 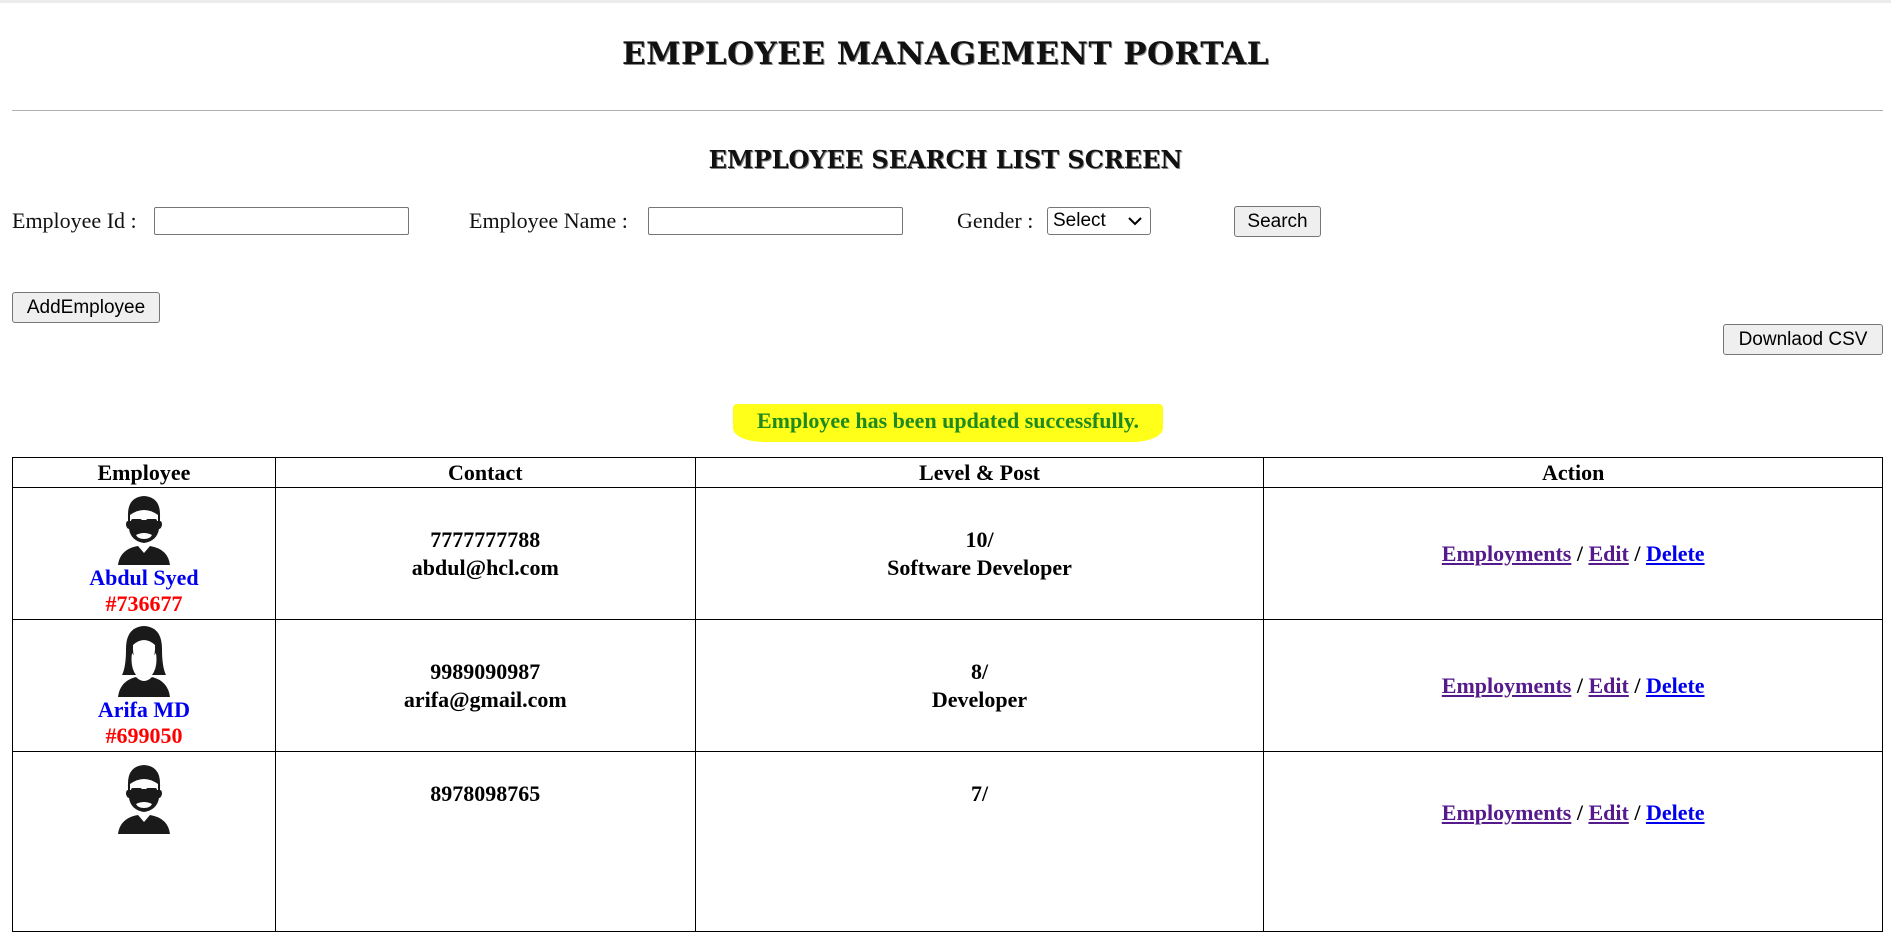 I want to click on employee-id-text: #699050, so click(x=144, y=735).